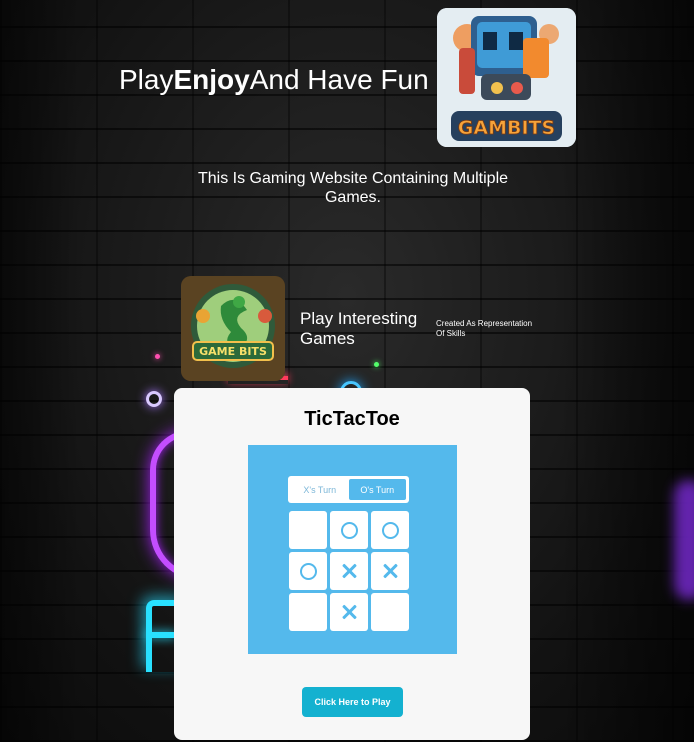 The image size is (694, 742). Describe the element at coordinates (233, 351) in the screenshot. I see `game-bits-logo-text: GAME BITS` at that location.